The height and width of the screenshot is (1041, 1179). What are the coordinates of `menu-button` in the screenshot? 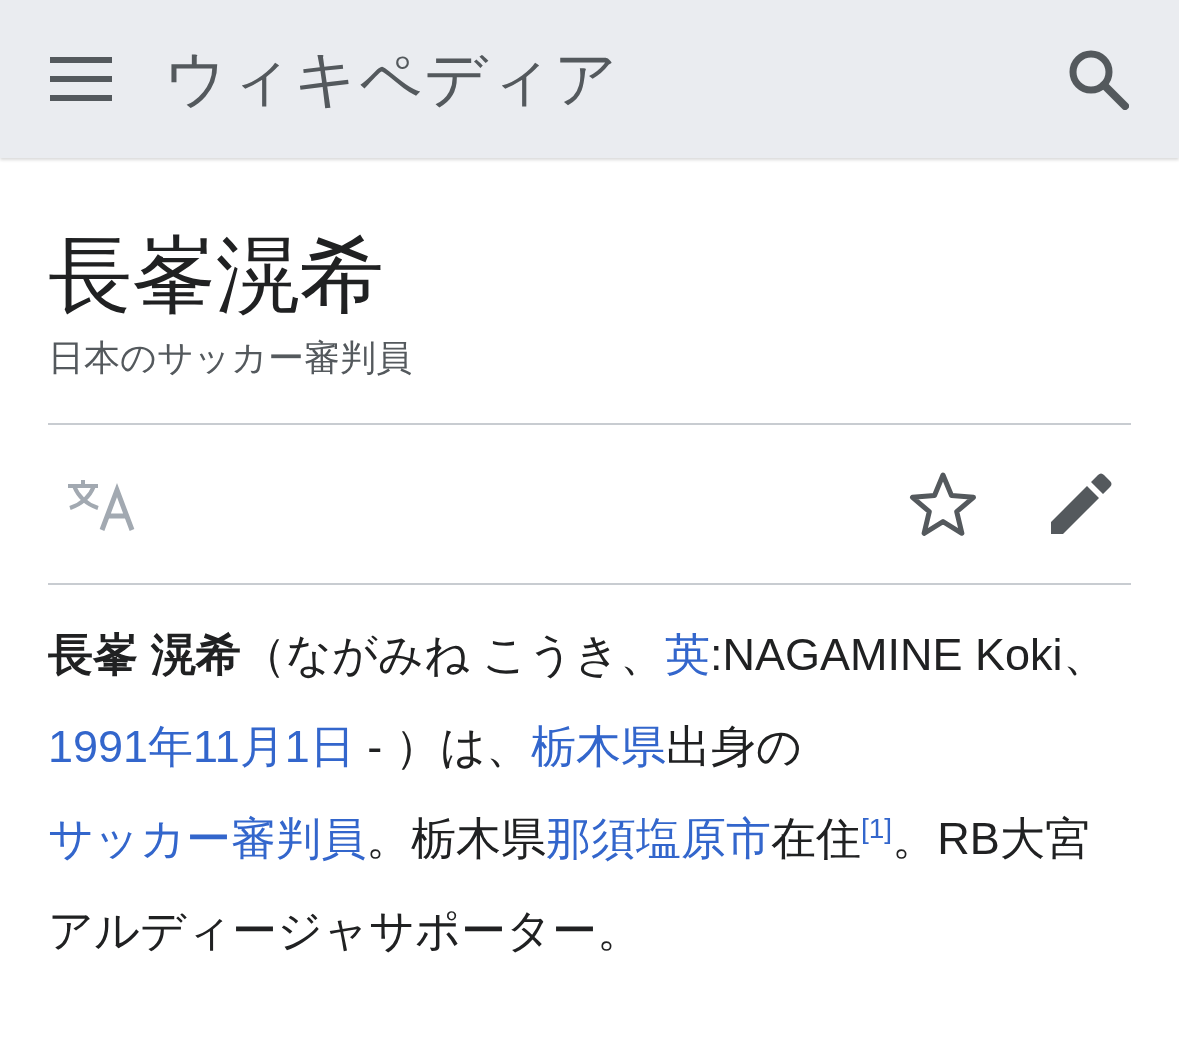 It's located at (81, 79).